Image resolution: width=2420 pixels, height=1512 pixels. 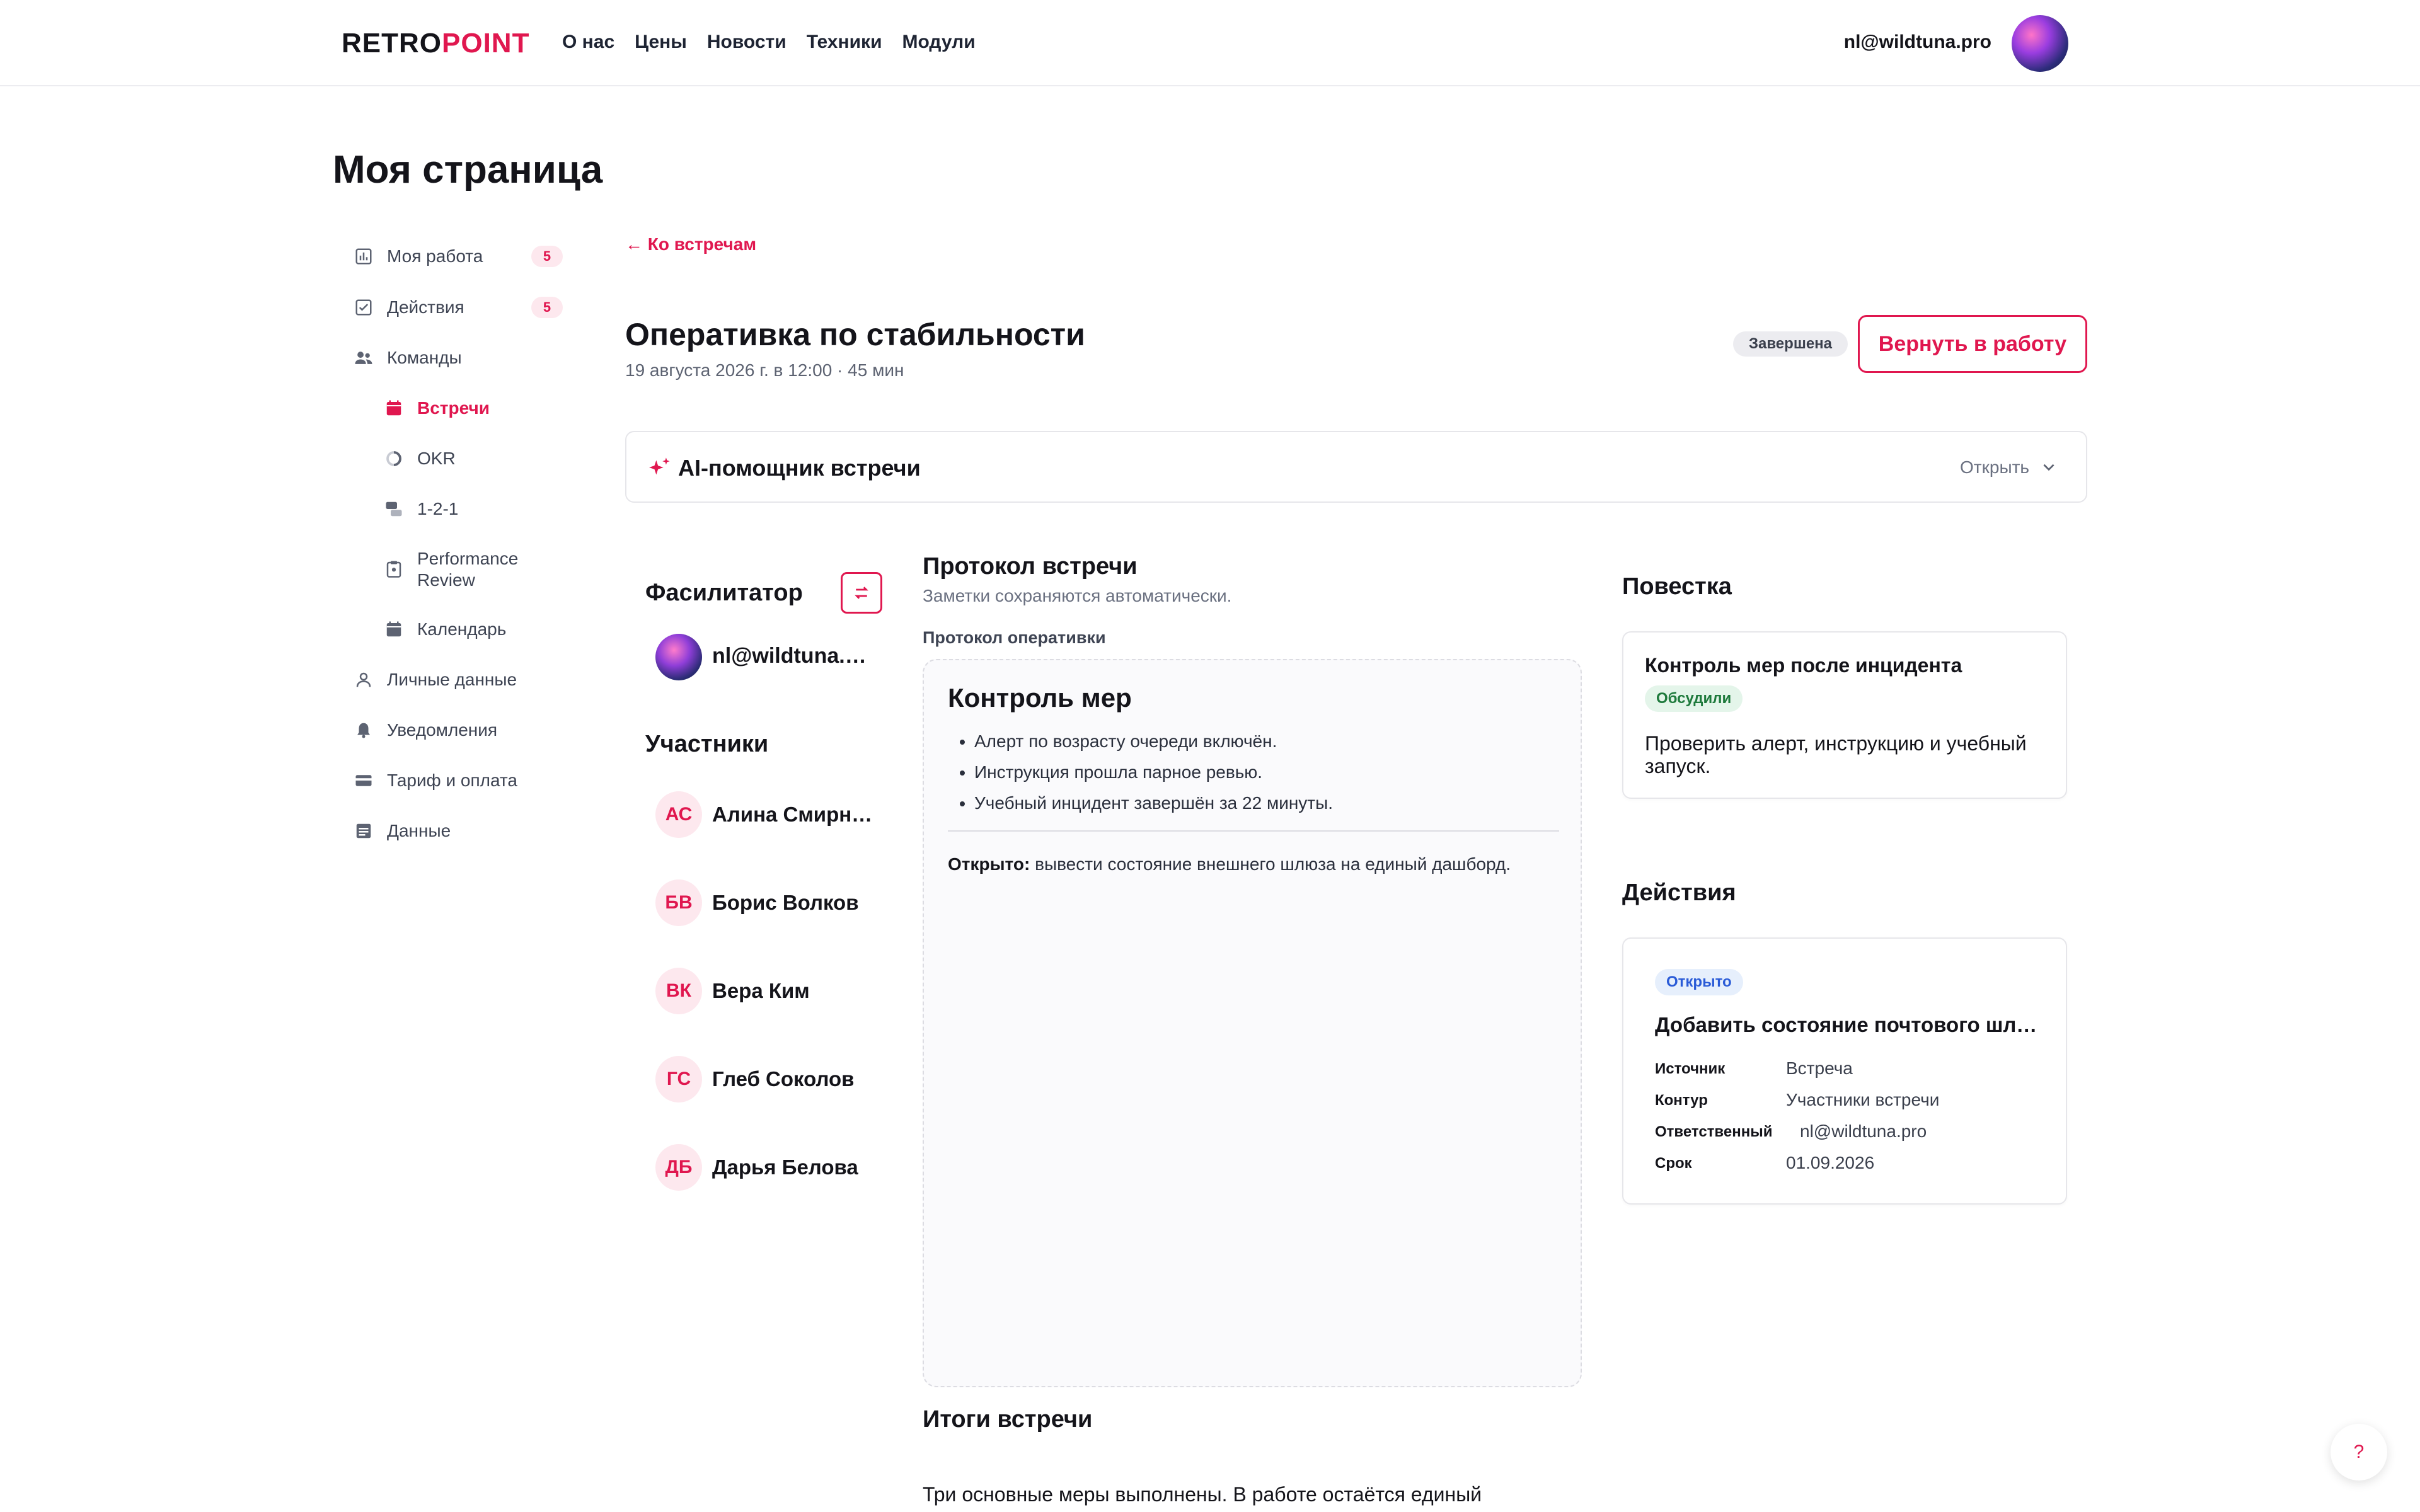 What do you see at coordinates (1973, 344) in the screenshot?
I see `return-to-work-button: Вернуть в работу` at bounding box center [1973, 344].